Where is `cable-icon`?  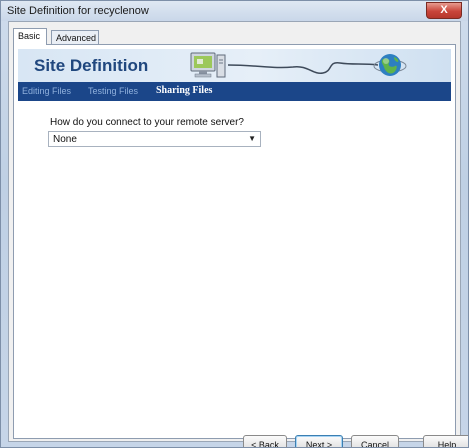 cable-icon is located at coordinates (303, 68).